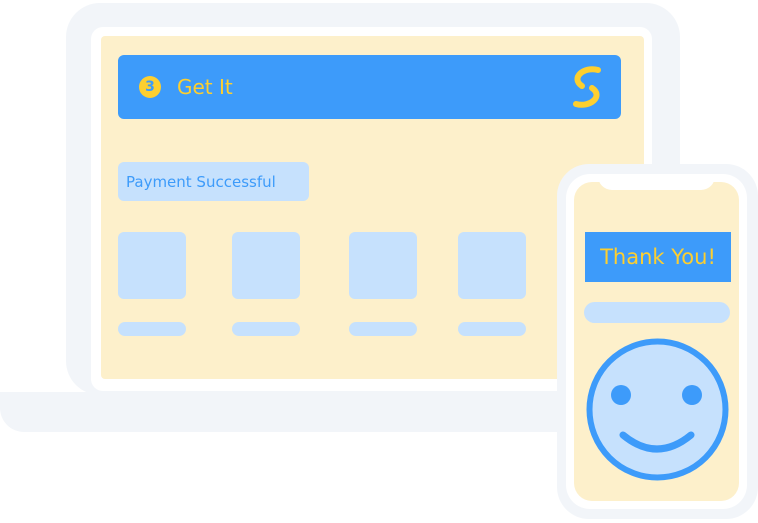 The height and width of the screenshot is (523, 758). What do you see at coordinates (657, 312) in the screenshot?
I see `text-line-placeholder` at bounding box center [657, 312].